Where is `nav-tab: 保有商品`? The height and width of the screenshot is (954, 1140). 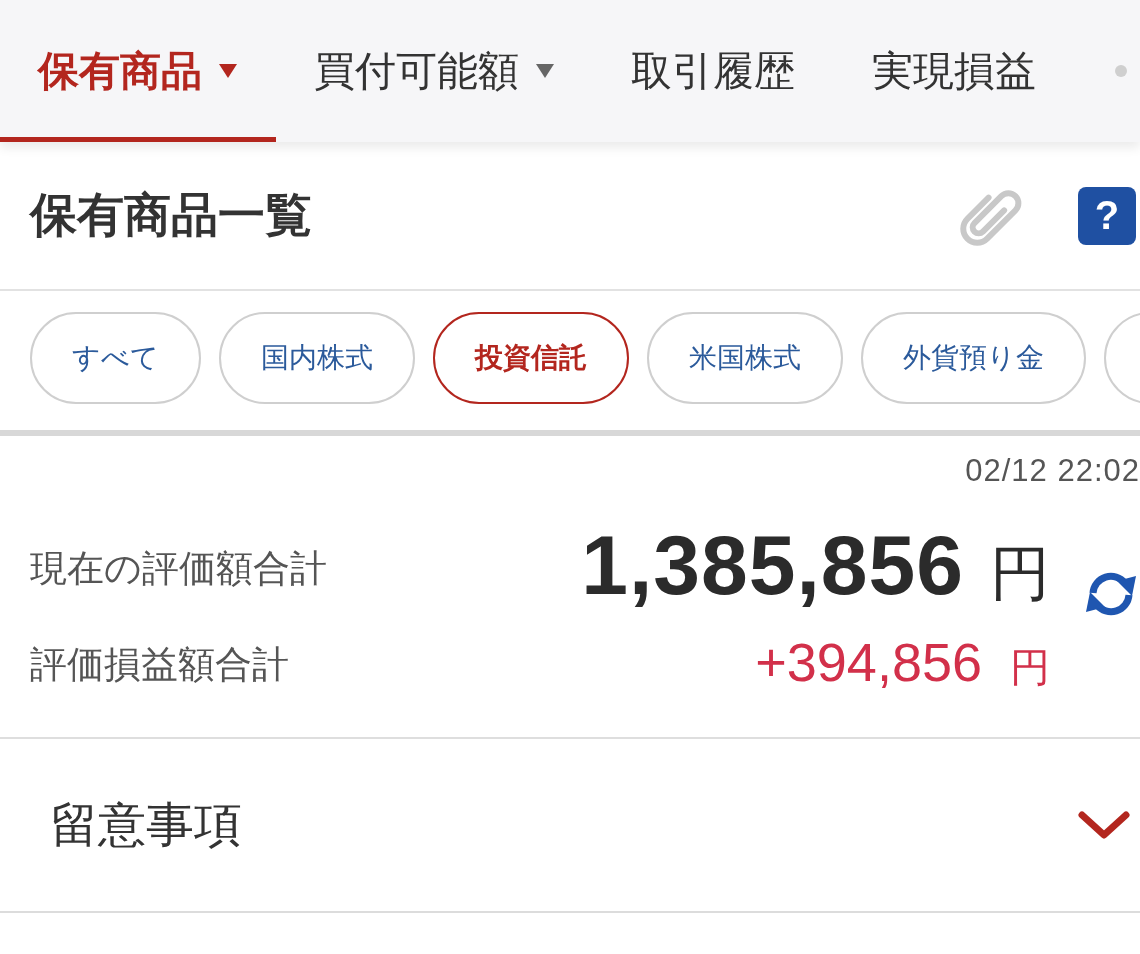
nav-tab: 保有商品 is located at coordinates (138, 71).